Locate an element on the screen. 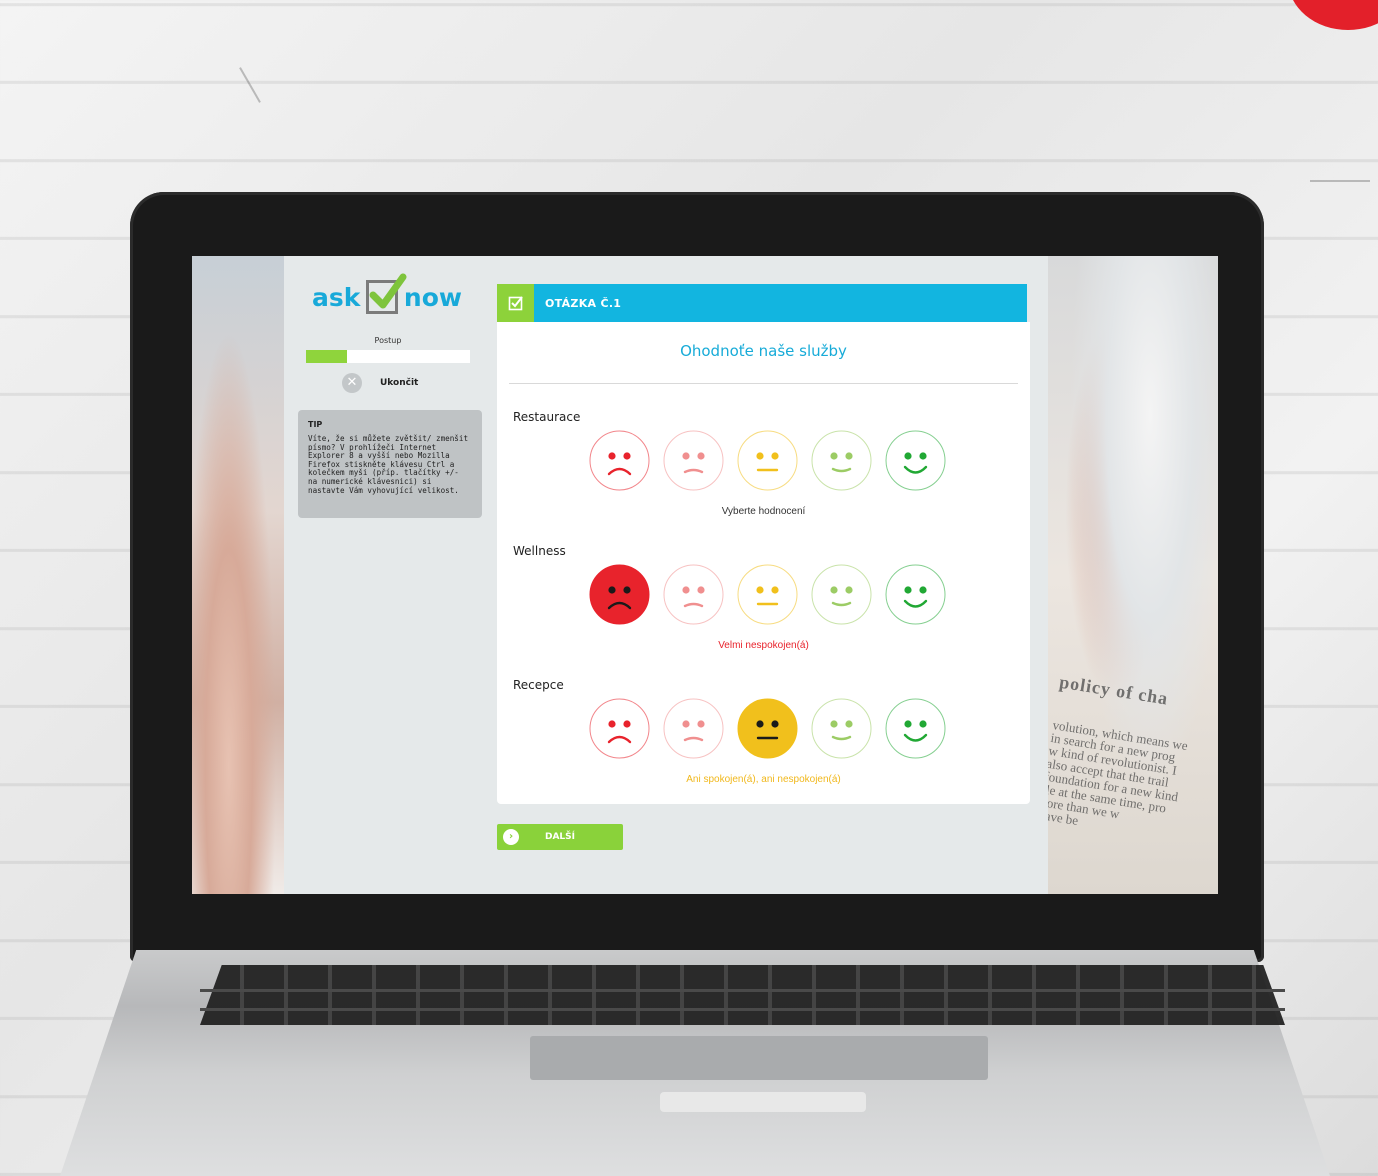  section-label-recepce: Recepce is located at coordinates (538, 685).